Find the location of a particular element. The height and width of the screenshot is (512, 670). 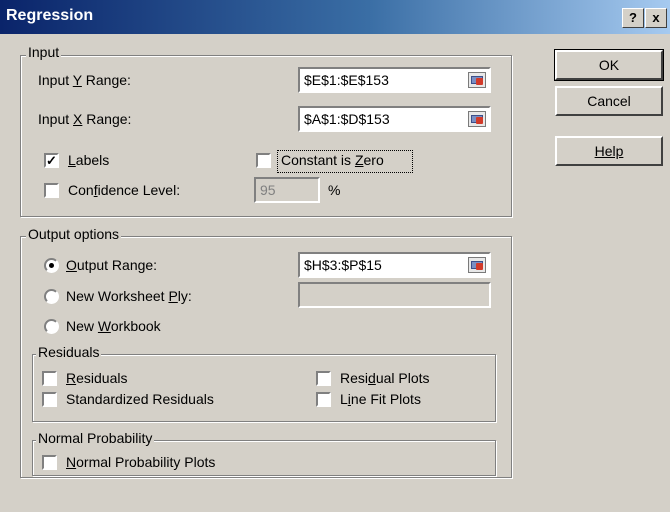

residuals-group is located at coordinates (264, 388).